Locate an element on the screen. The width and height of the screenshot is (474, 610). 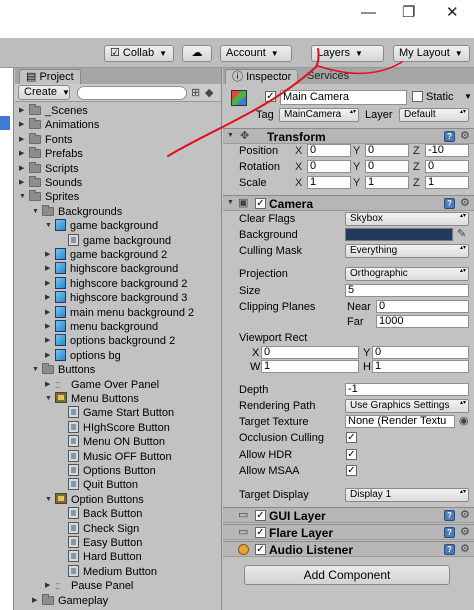
tree-item: ▶ ⁚⁚ Game Over Panel is located at coordinates (102, 385).